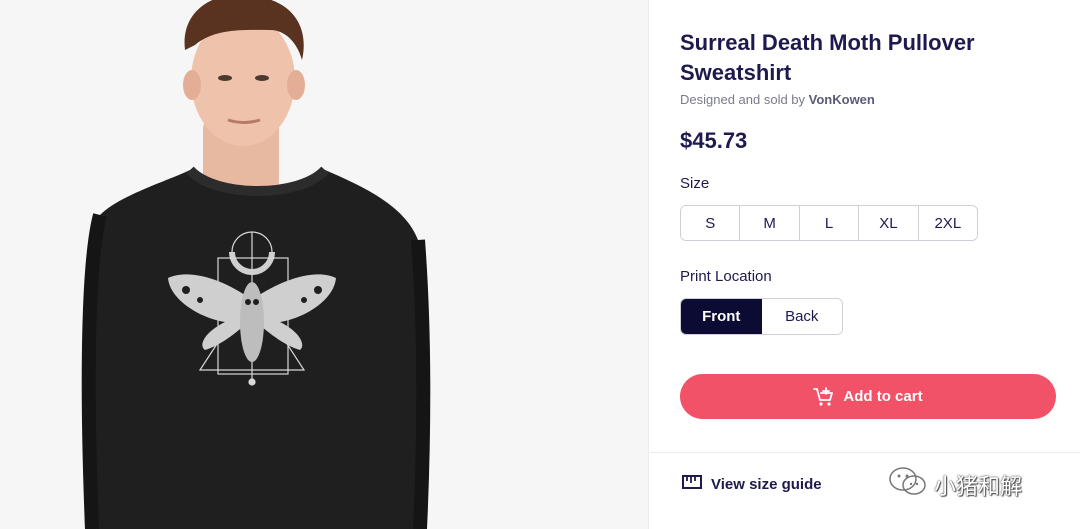  I want to click on print-location-selector: Front Back, so click(761, 316).